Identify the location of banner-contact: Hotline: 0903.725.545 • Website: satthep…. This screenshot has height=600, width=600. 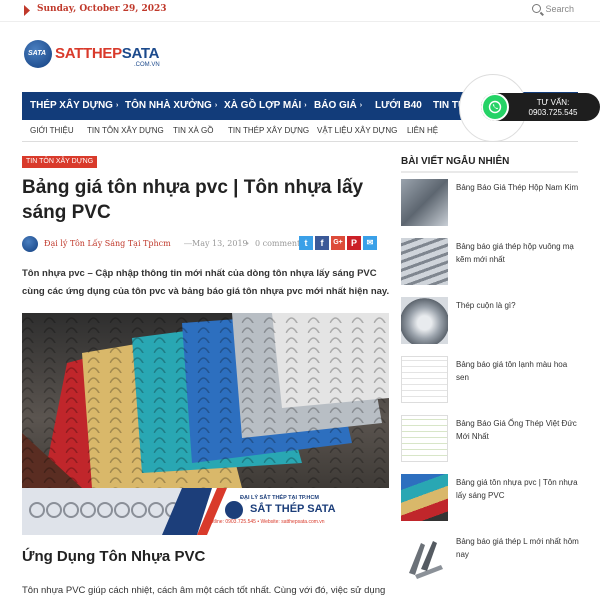
(266, 522).